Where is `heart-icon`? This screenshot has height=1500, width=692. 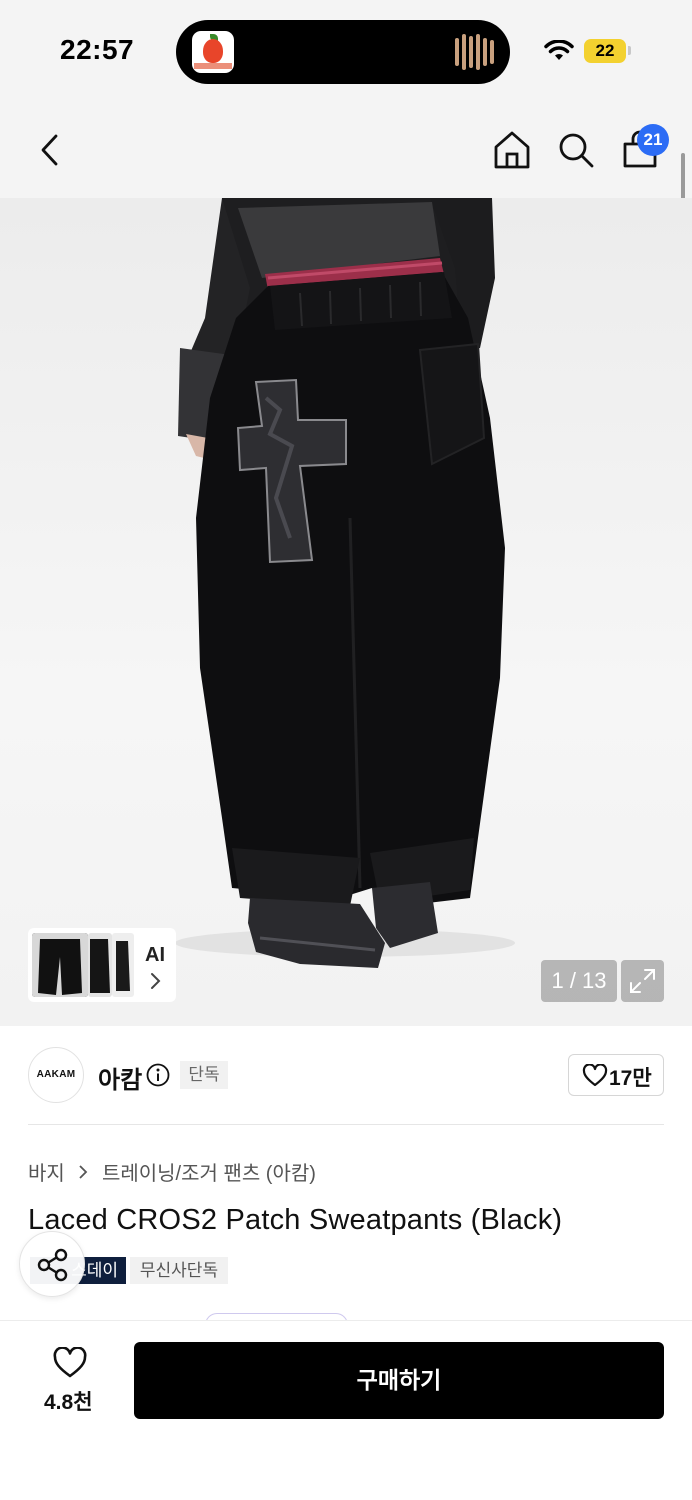 heart-icon is located at coordinates (595, 1075).